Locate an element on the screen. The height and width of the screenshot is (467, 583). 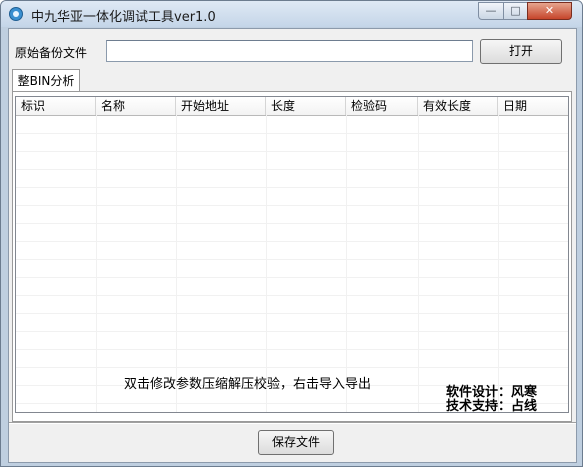
column-header-start-address: 开始地址 is located at coordinates (221, 106).